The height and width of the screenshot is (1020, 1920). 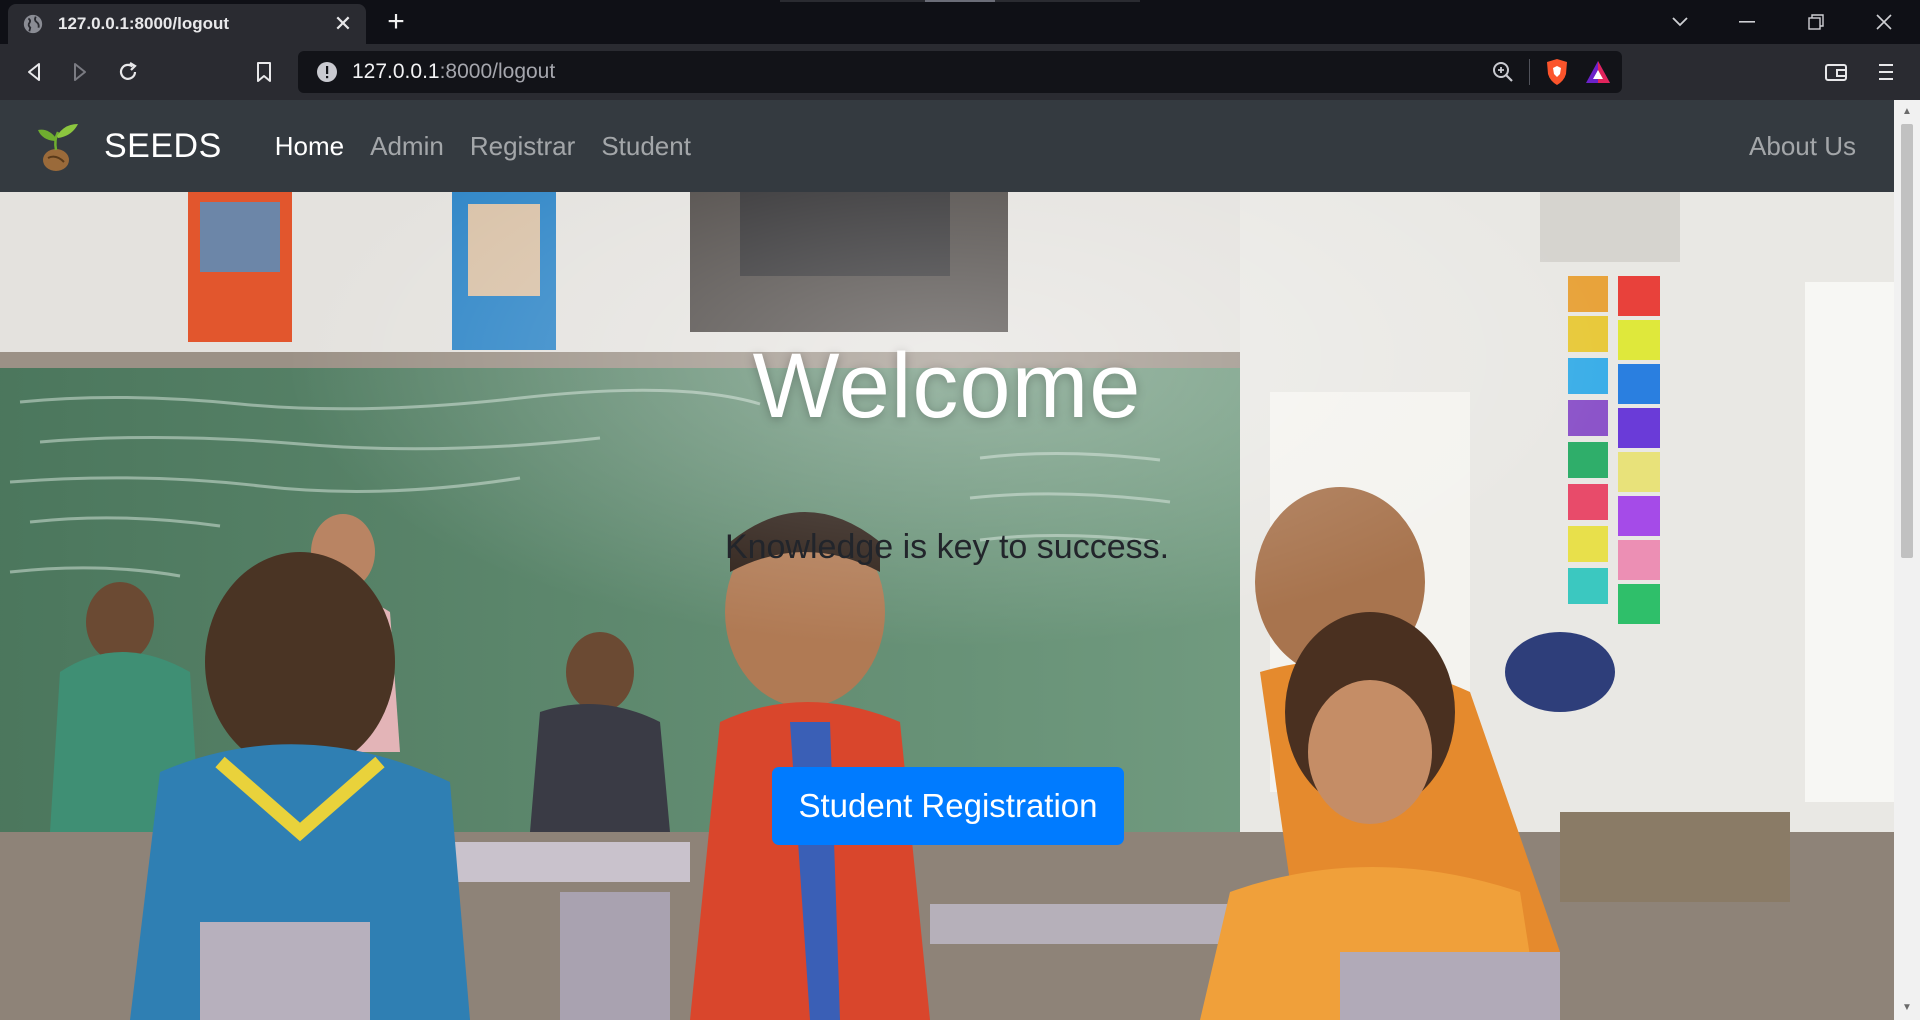 I want to click on tab-strip-indicator, so click(x=960, y=1).